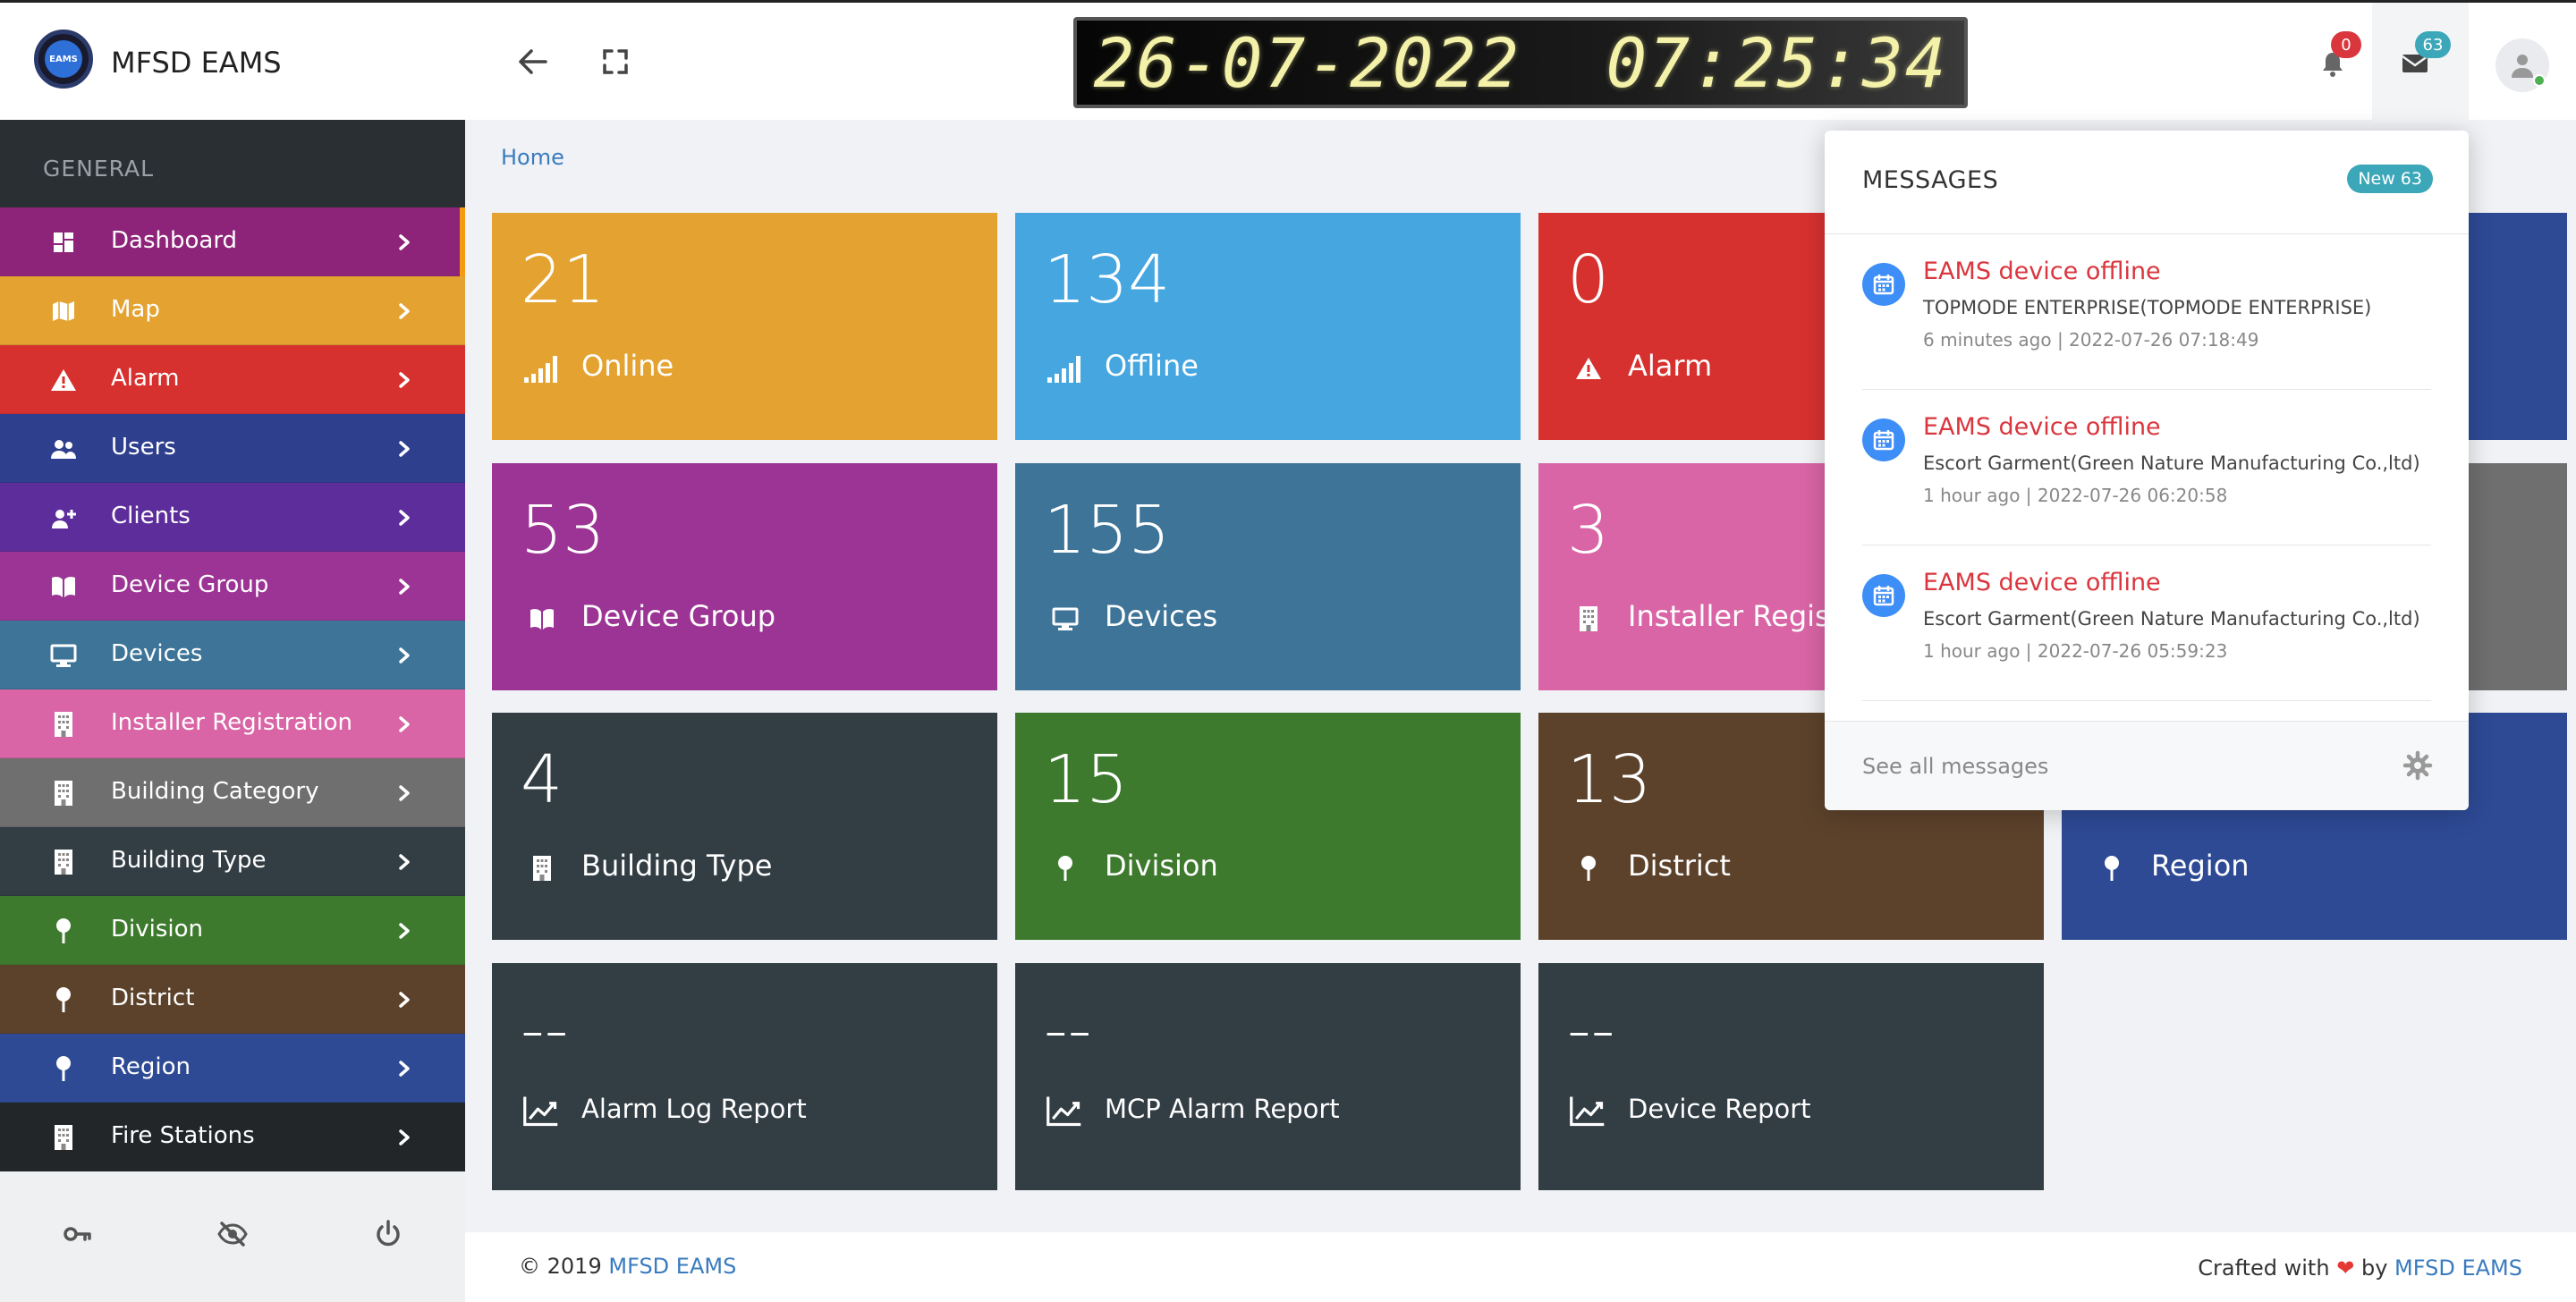  Describe the element at coordinates (1268, 576) in the screenshot. I see `card-devices: 155 Devices` at that location.